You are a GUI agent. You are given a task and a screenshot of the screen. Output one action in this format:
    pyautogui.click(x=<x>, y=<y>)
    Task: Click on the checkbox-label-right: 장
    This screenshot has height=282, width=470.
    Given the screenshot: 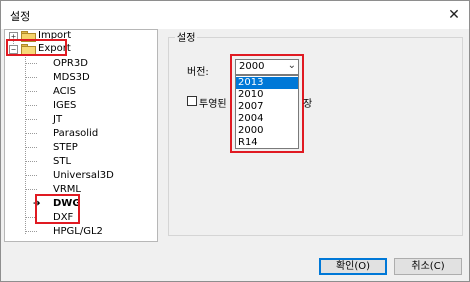 What is the action you would take?
    pyautogui.click(x=308, y=104)
    